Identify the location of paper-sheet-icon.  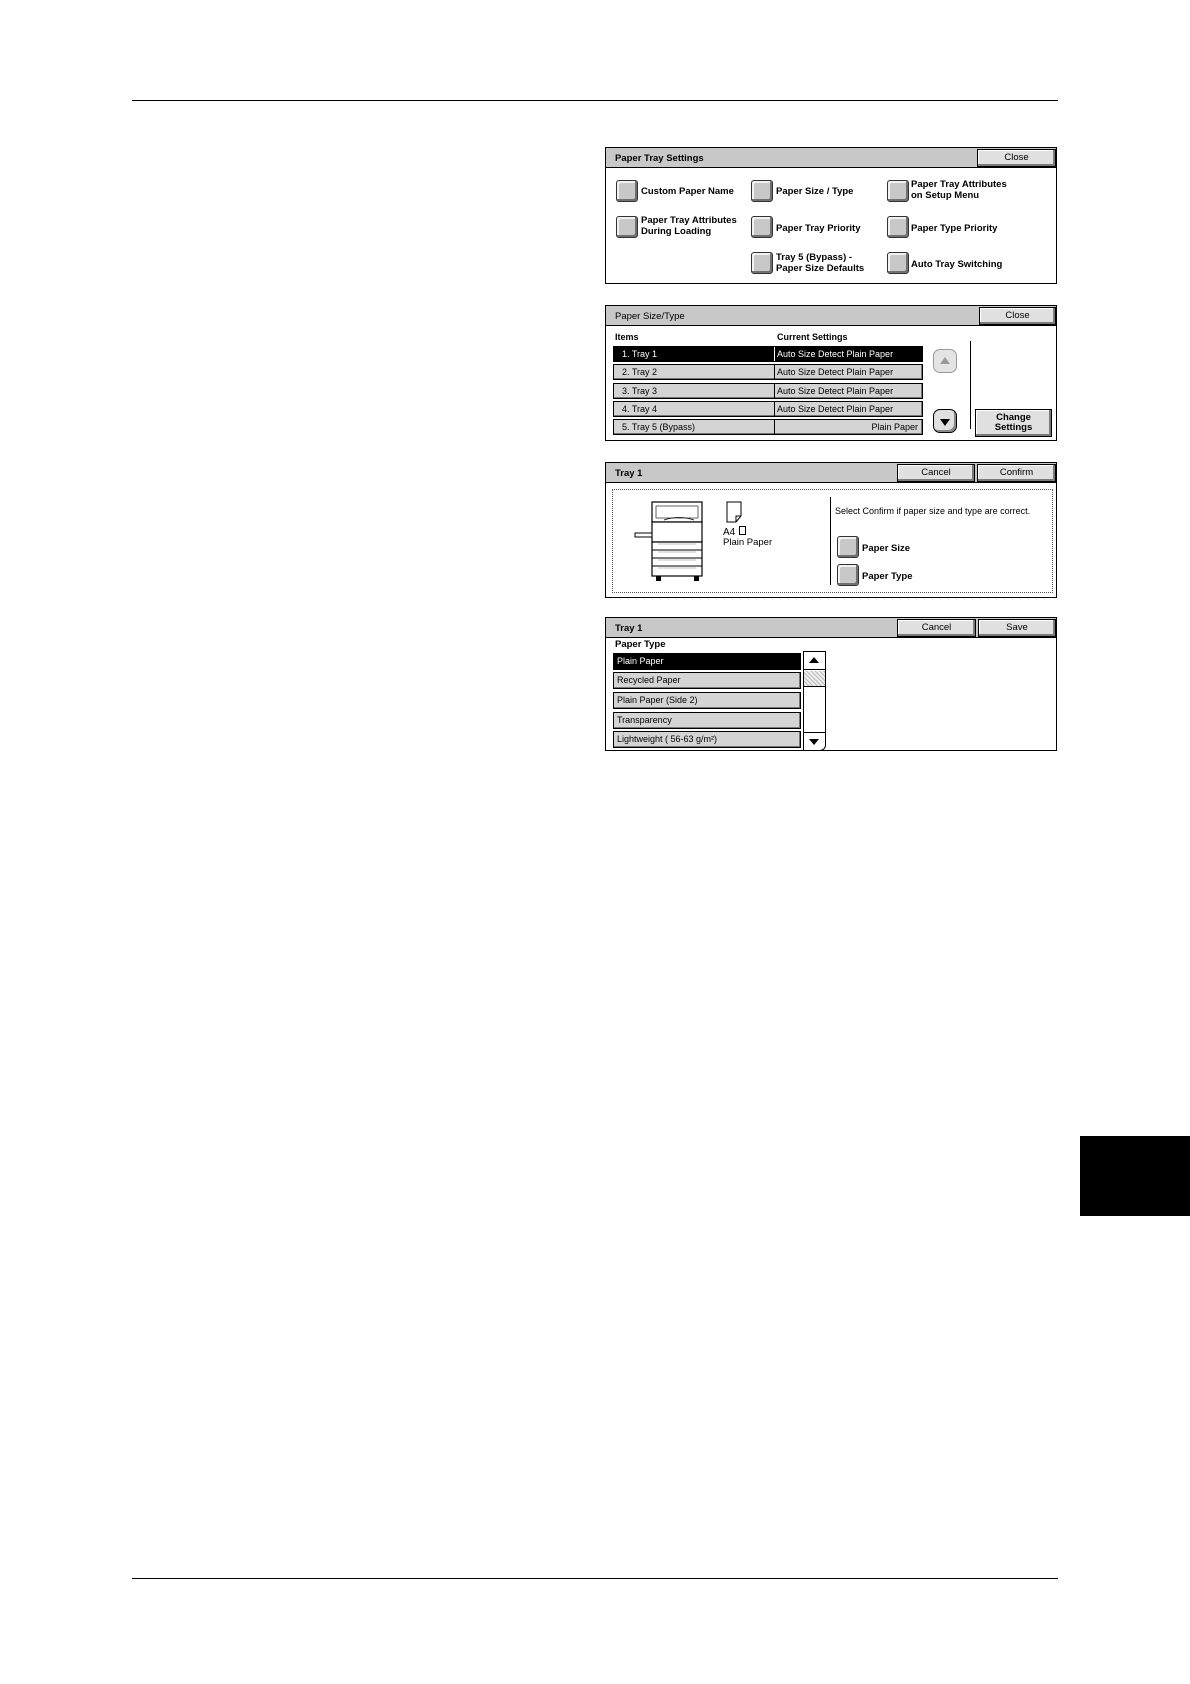
(734, 512).